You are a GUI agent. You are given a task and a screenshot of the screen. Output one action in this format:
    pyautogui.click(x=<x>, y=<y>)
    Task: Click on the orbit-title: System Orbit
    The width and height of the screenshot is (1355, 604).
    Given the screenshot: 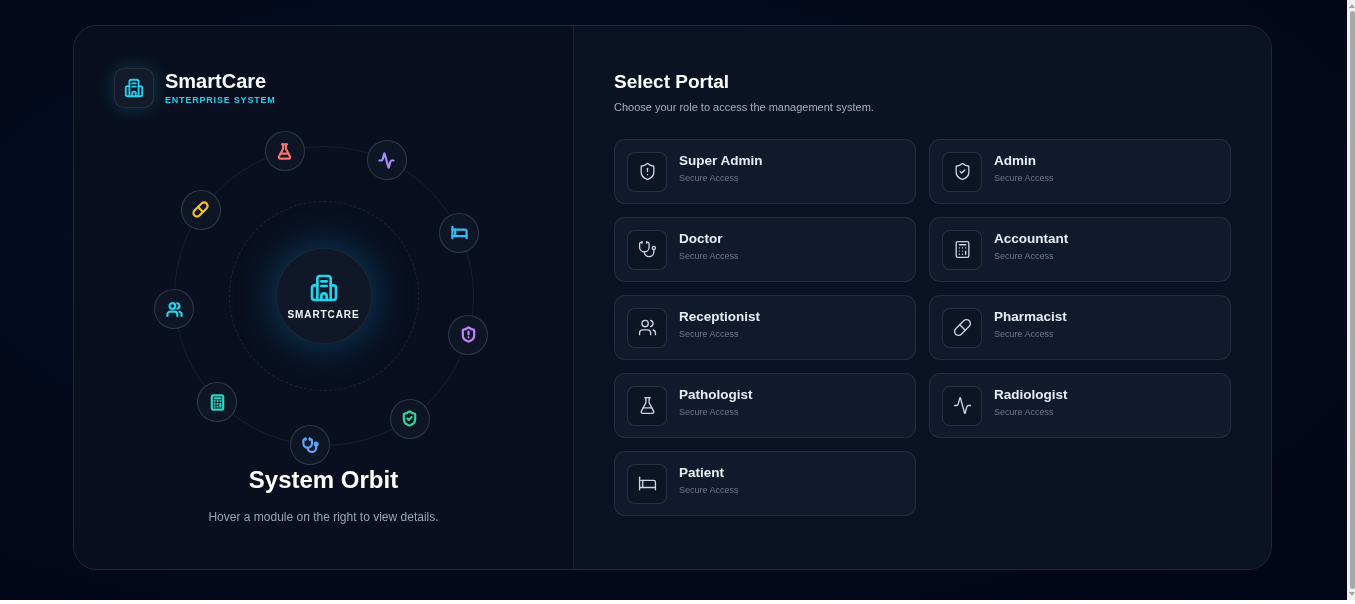 What is the action you would take?
    pyautogui.click(x=323, y=480)
    